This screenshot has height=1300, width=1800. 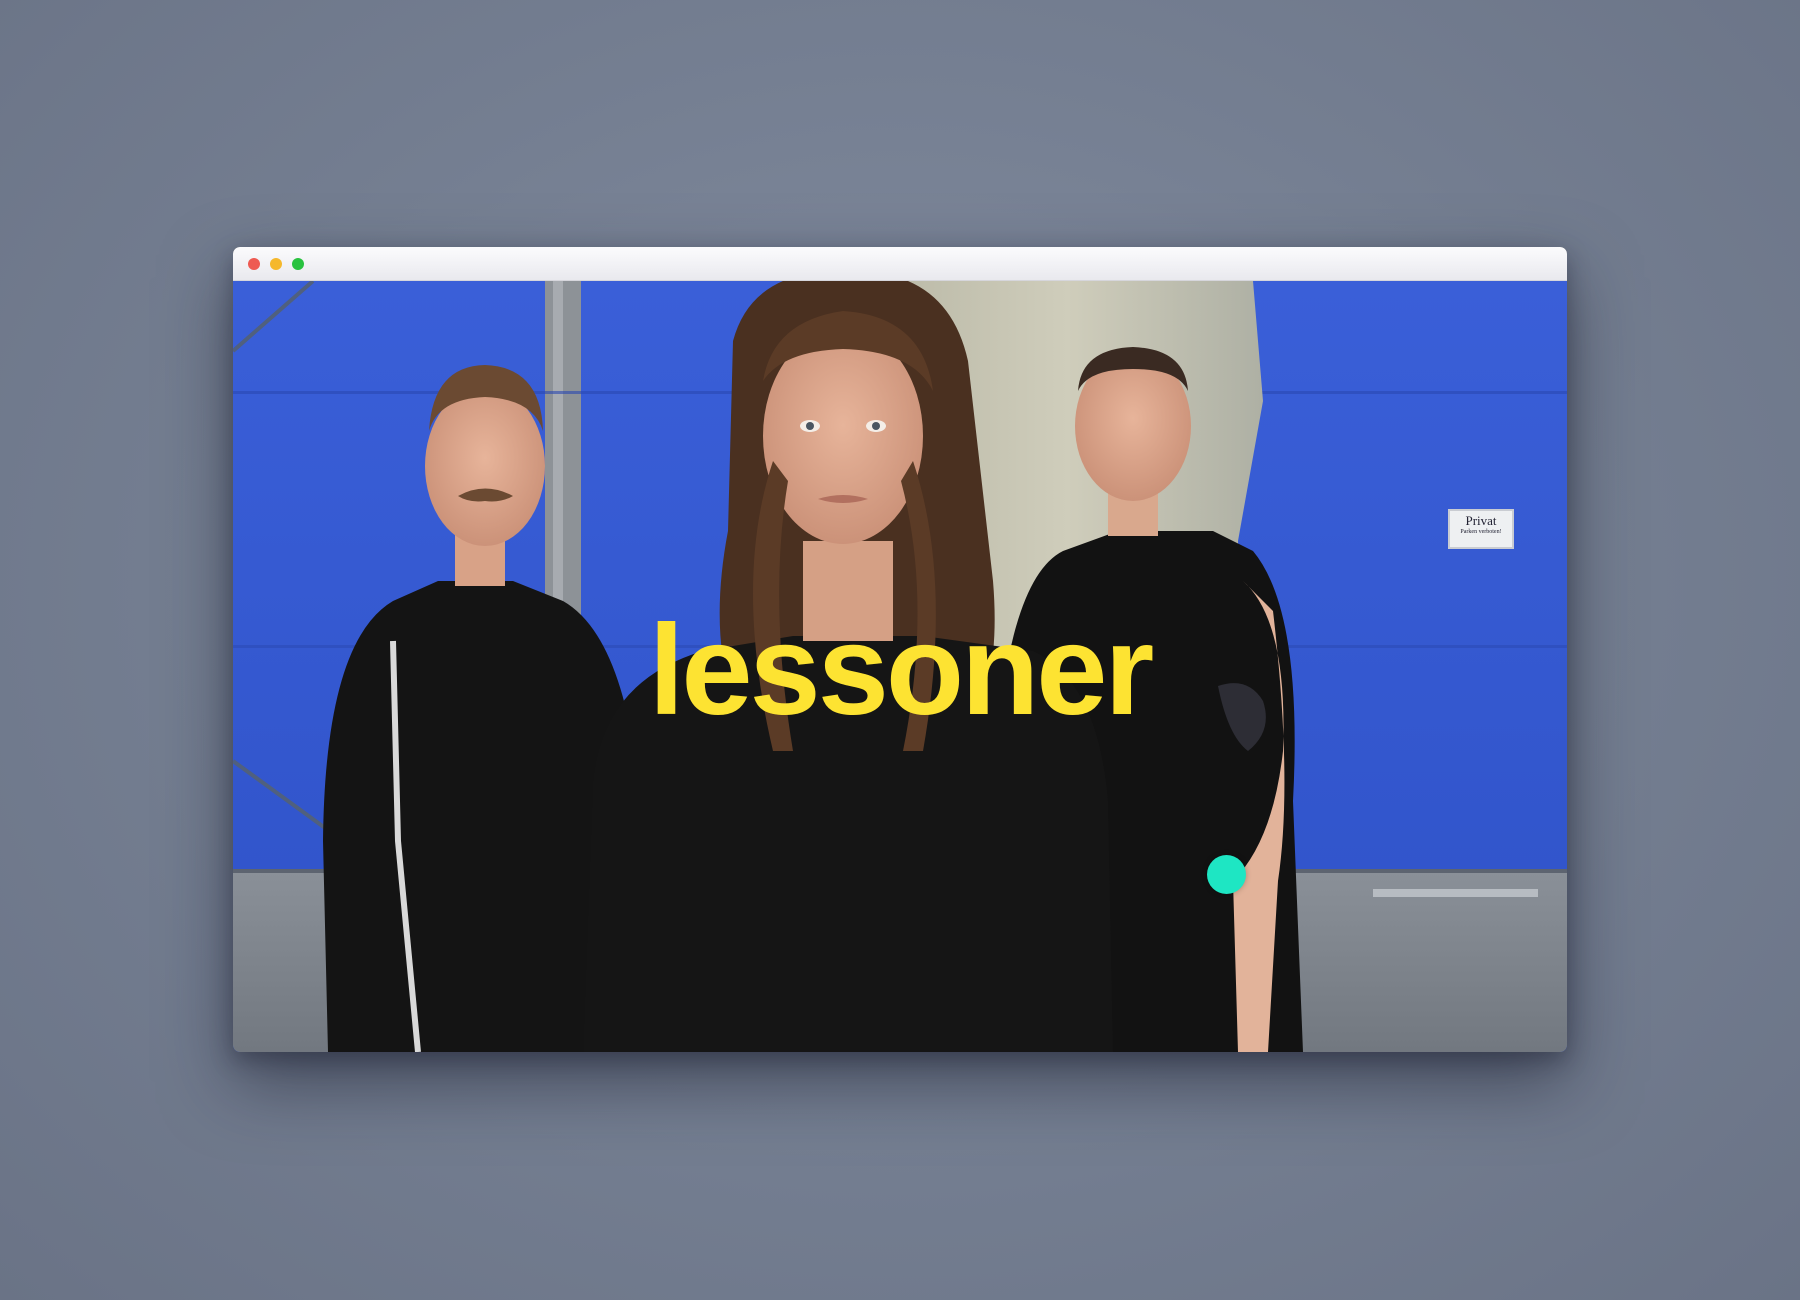 I want to click on cursor-dot, so click(x=1226, y=874).